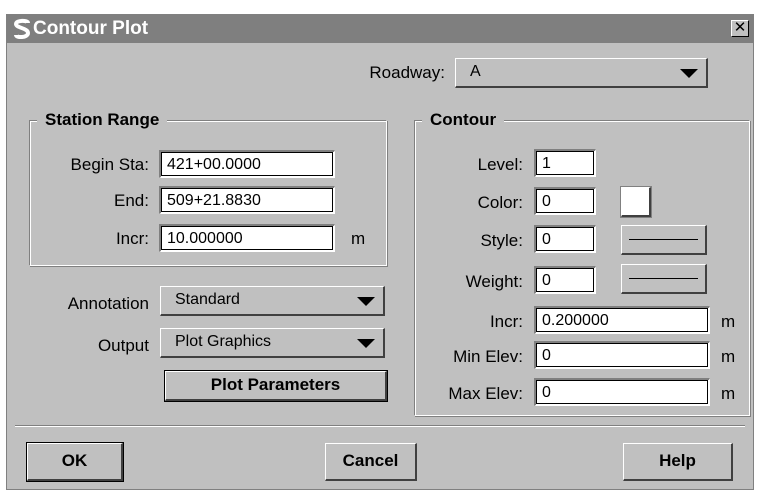  I want to click on end-sta-field: 509+21.8830, so click(247, 200).